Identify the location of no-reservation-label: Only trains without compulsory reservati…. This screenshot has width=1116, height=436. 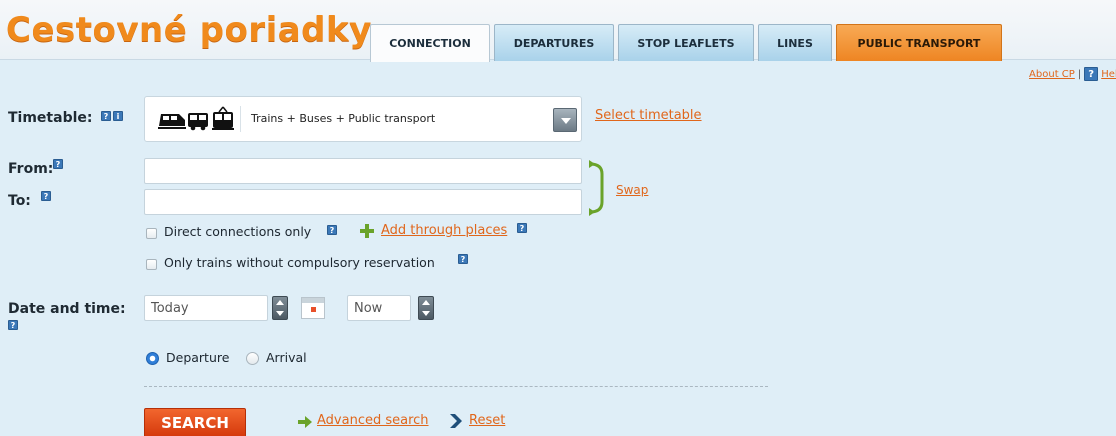
(299, 262).